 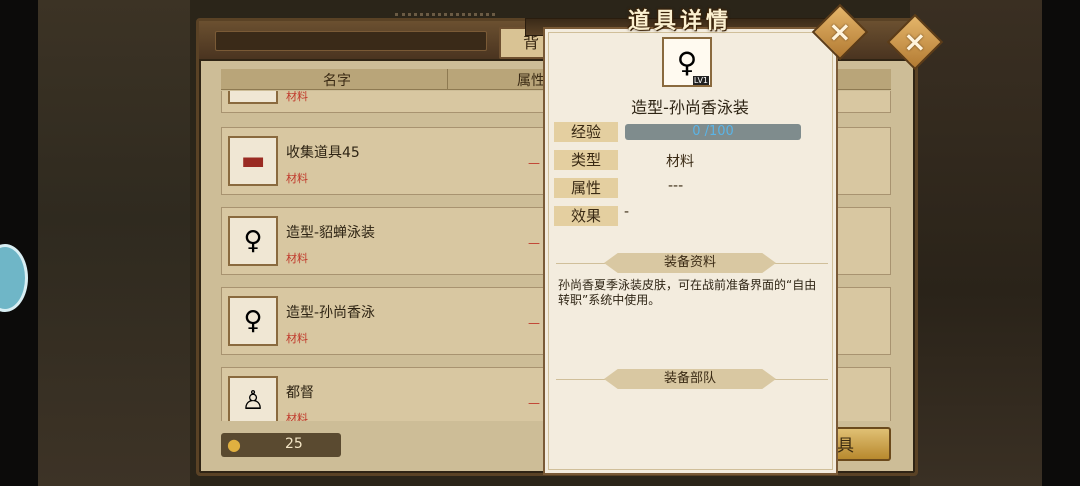 I want to click on detail-title: 道具详情, so click(x=680, y=21).